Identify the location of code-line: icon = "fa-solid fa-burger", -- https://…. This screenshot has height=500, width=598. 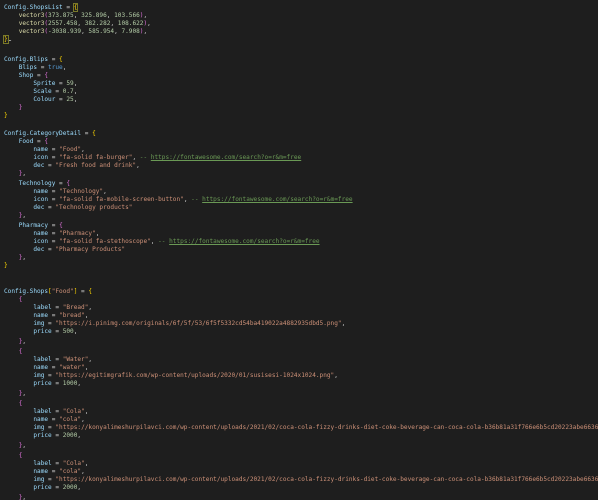
(152, 158).